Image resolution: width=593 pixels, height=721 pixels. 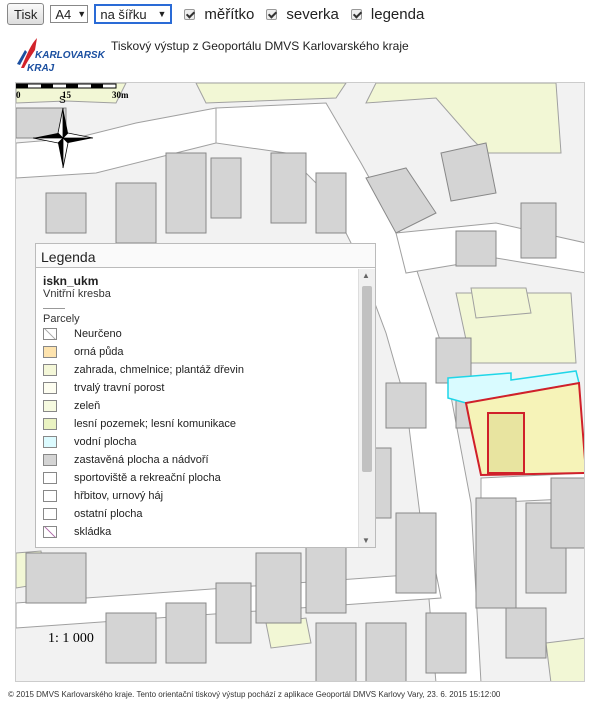 What do you see at coordinates (87, 406) in the screenshot?
I see `legend-item-label: zeleň` at bounding box center [87, 406].